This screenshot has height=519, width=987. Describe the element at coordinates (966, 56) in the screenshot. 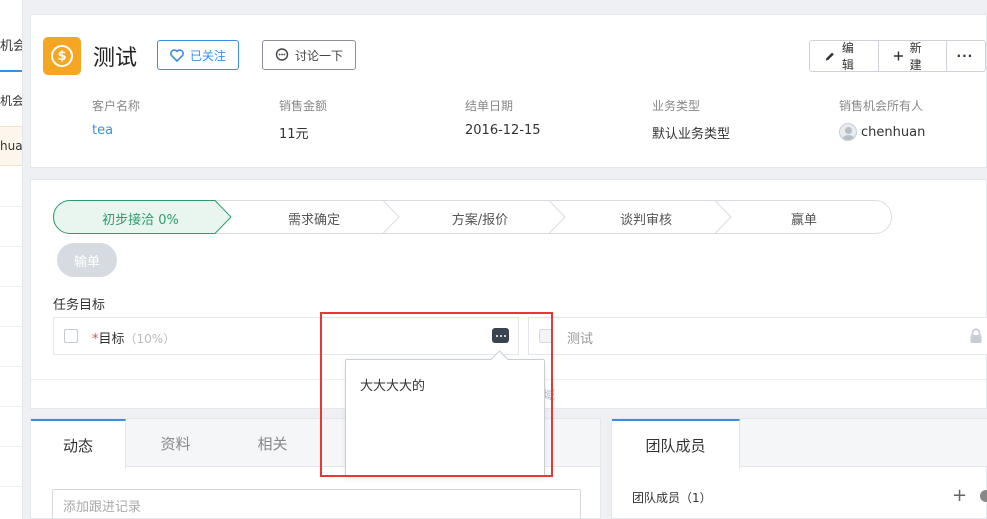

I see `more-actions-button: ···` at that location.